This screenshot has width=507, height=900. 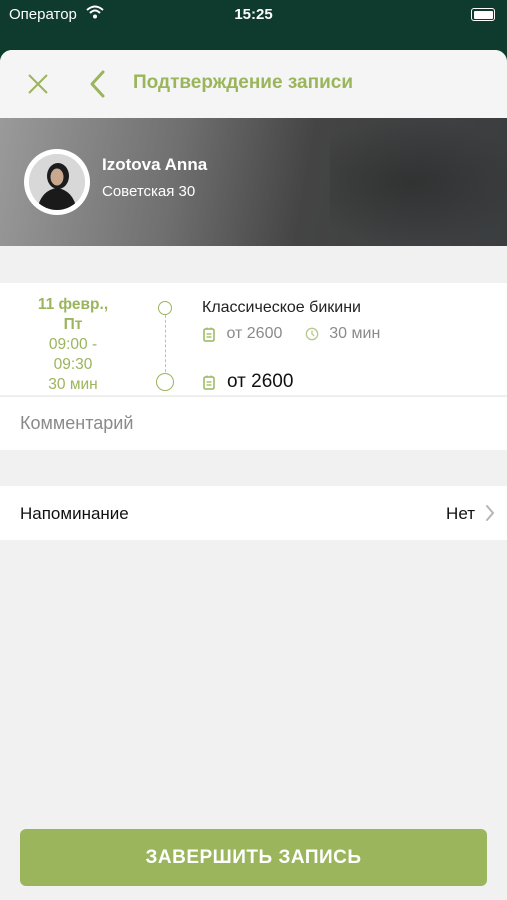 What do you see at coordinates (38, 84) in the screenshot?
I see `close-icon` at bounding box center [38, 84].